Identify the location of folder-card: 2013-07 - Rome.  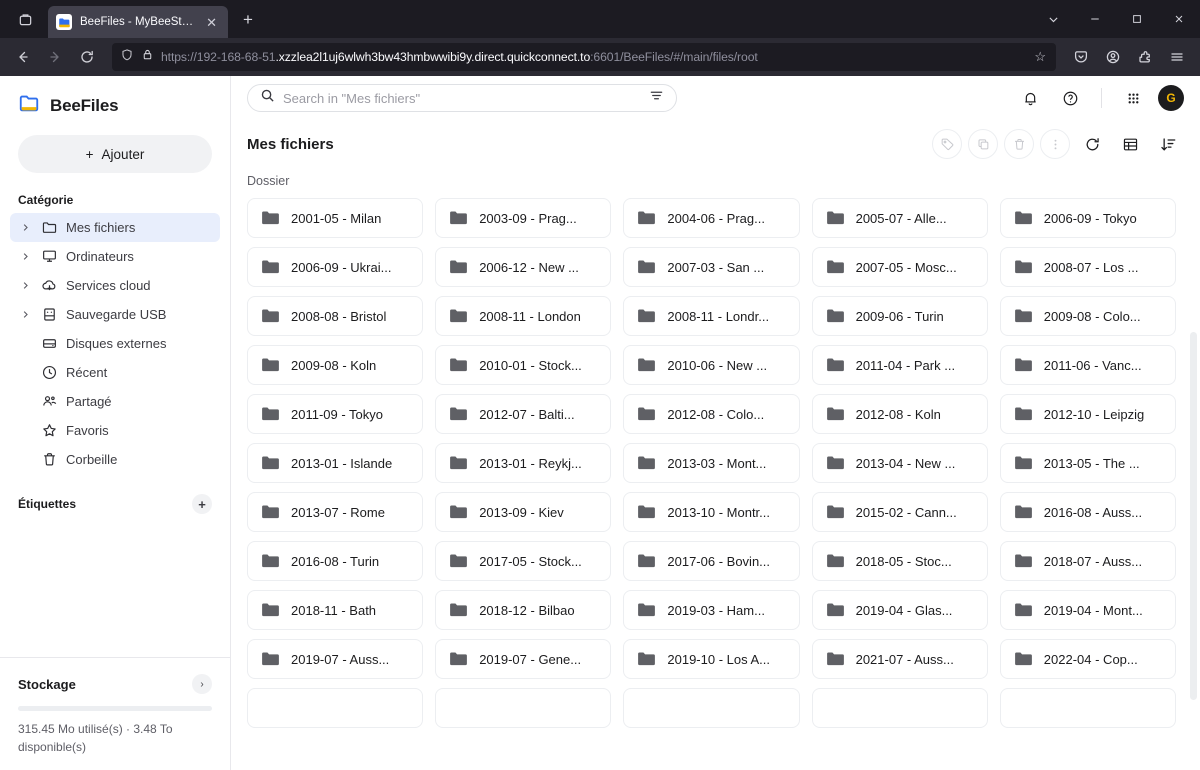
(335, 512).